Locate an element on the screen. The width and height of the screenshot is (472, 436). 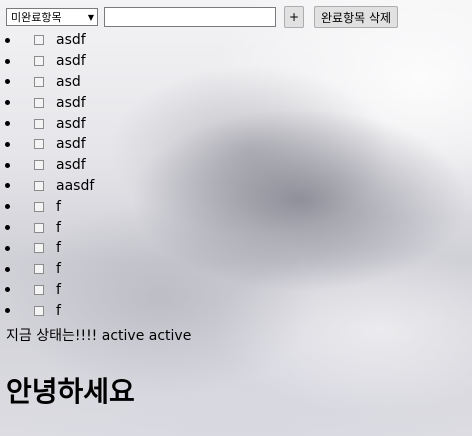
filter-select: 미완료항목 ▼ is located at coordinates (52, 17).